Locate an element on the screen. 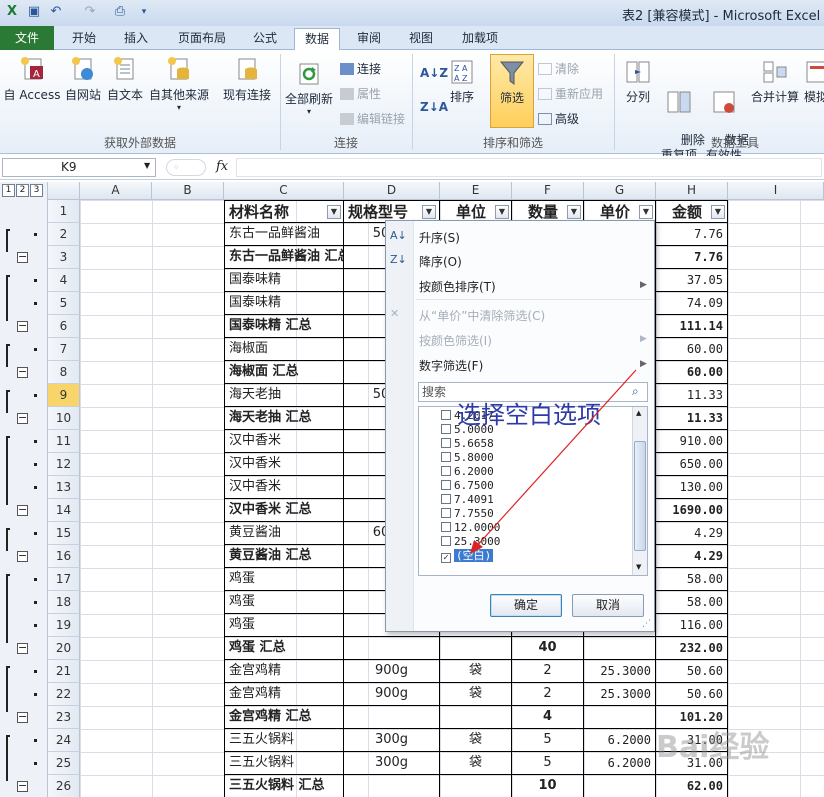  table-cell-c: 国泰味精 汇总 is located at coordinates (284, 326).